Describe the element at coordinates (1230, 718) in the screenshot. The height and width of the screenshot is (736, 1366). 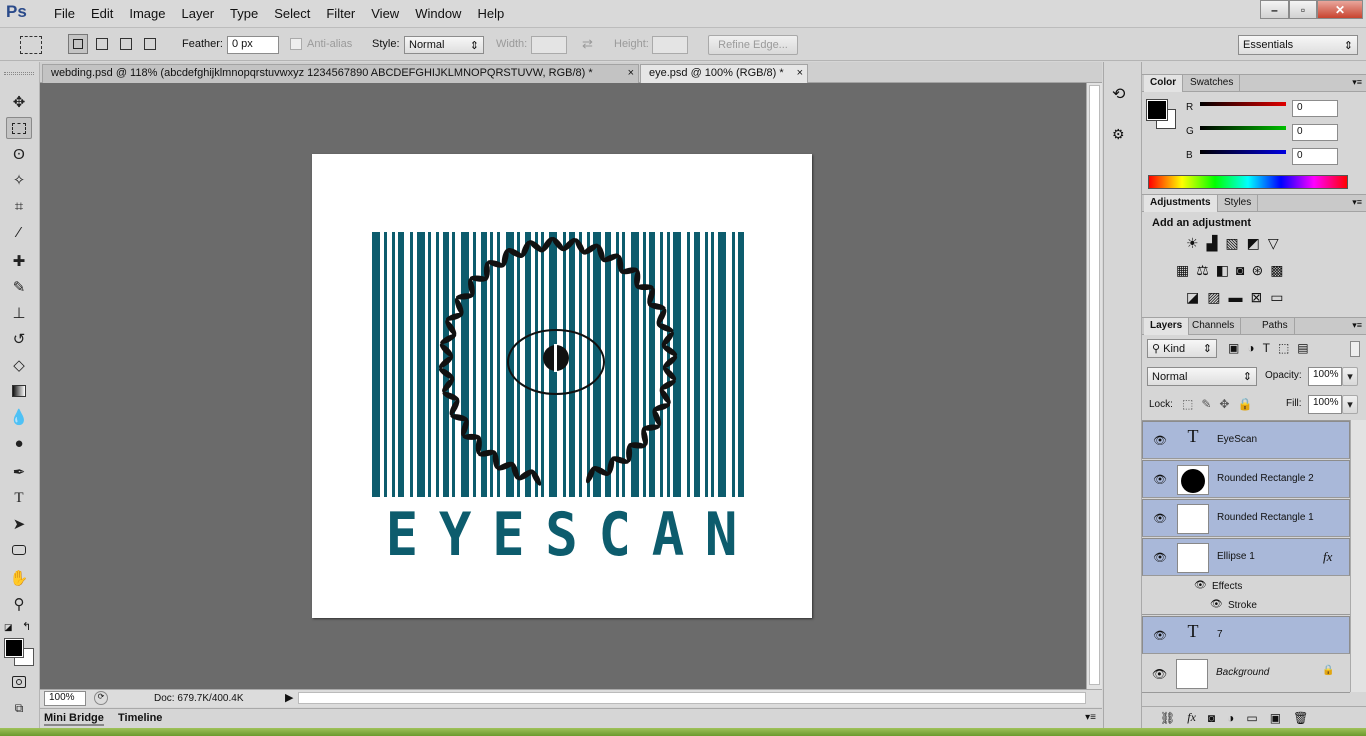
I see `new-adjustment-icon: ◑` at that location.